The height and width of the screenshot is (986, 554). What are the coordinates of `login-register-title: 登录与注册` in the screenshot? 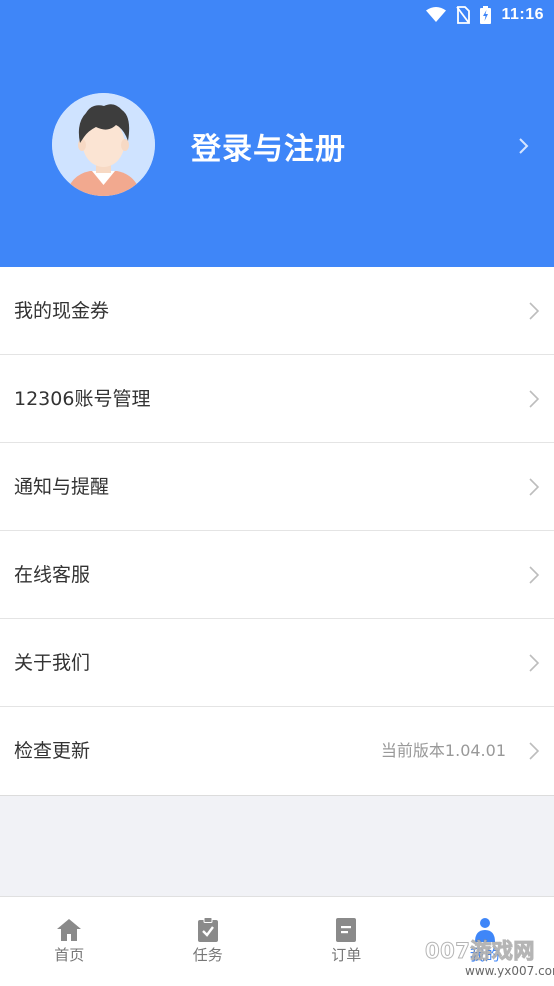 It's located at (268, 150).